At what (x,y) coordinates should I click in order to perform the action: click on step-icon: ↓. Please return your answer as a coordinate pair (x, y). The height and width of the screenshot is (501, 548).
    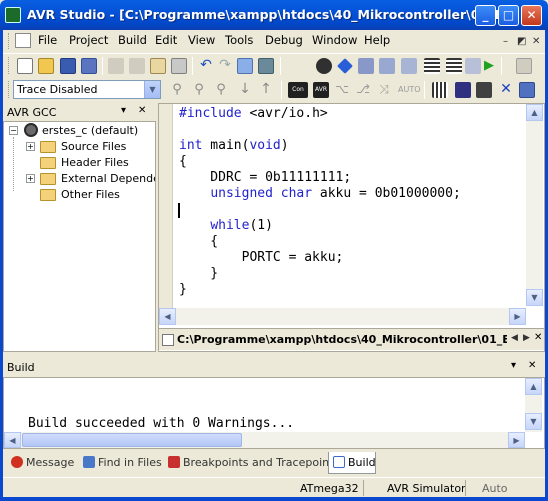
    Looking at the image, I should click on (245, 90).